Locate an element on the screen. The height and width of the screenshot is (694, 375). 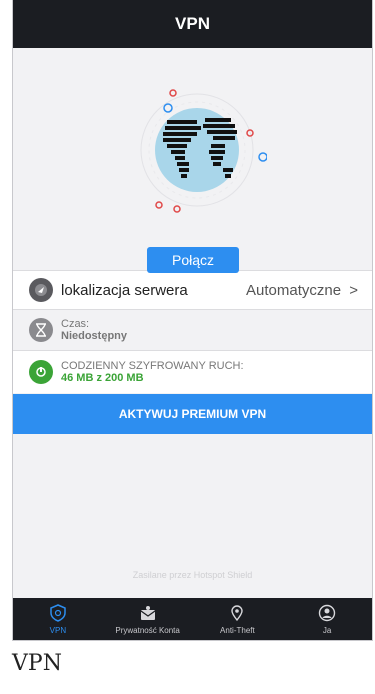
tab-vpn: VPN is located at coordinates (58, 619).